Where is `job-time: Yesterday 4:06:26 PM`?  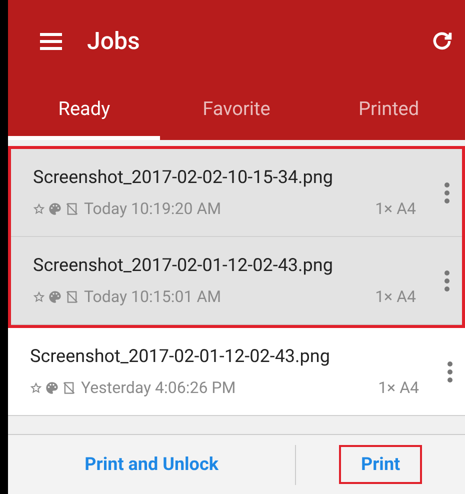 job-time: Yesterday 4:06:26 PM is located at coordinates (158, 388).